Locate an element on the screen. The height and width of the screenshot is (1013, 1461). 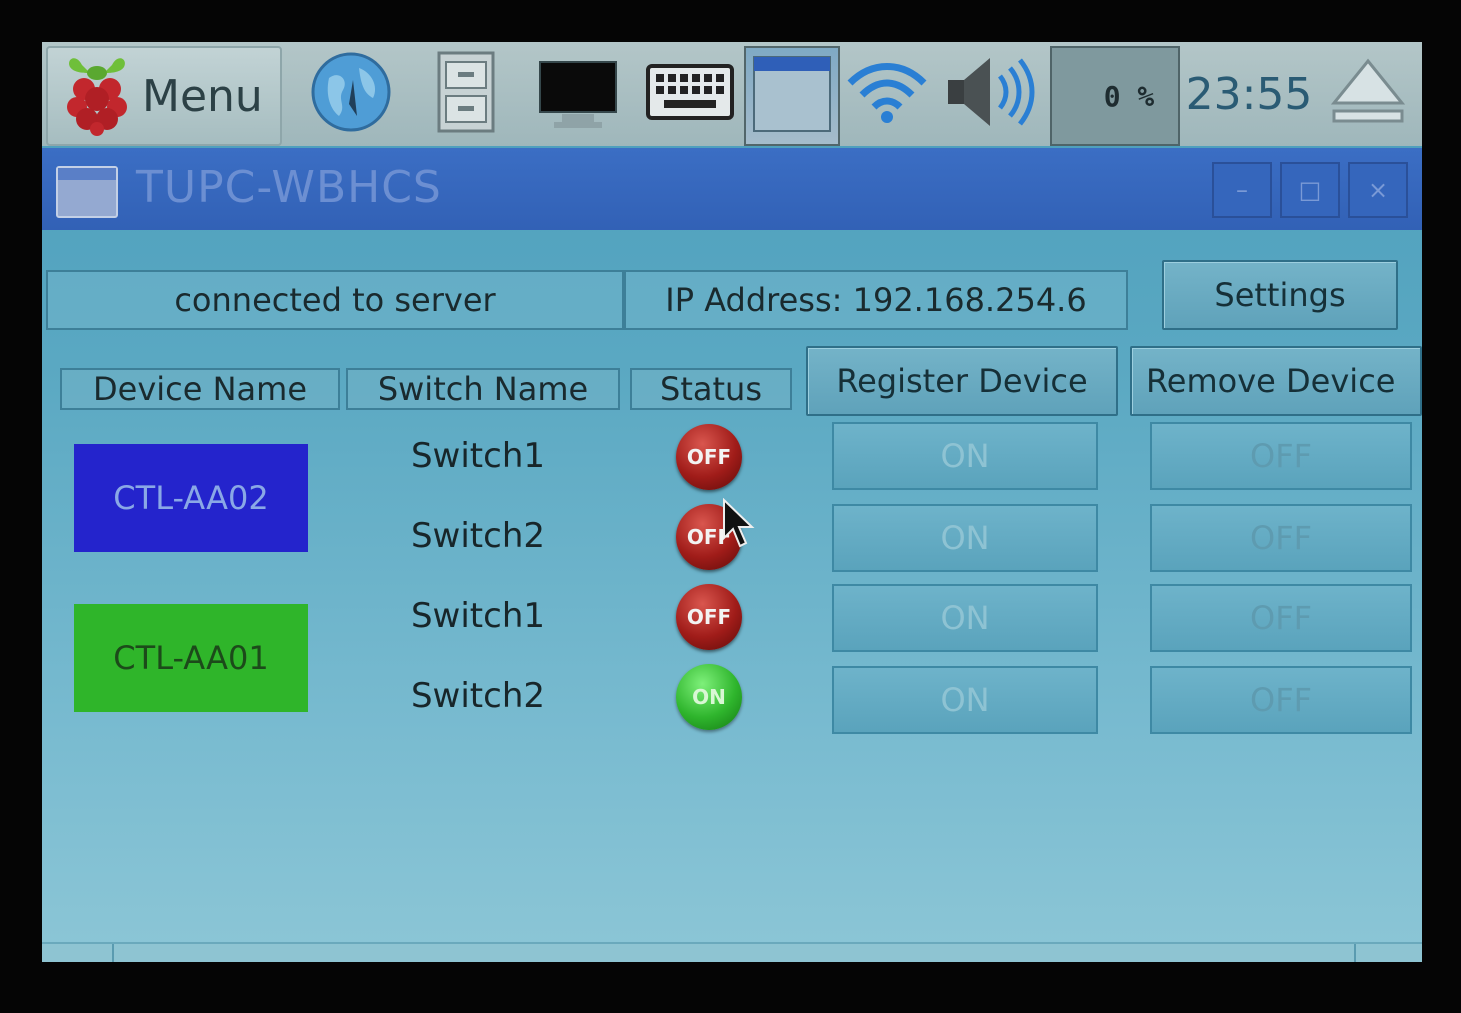
close-icon: × is located at coordinates (1378, 190).